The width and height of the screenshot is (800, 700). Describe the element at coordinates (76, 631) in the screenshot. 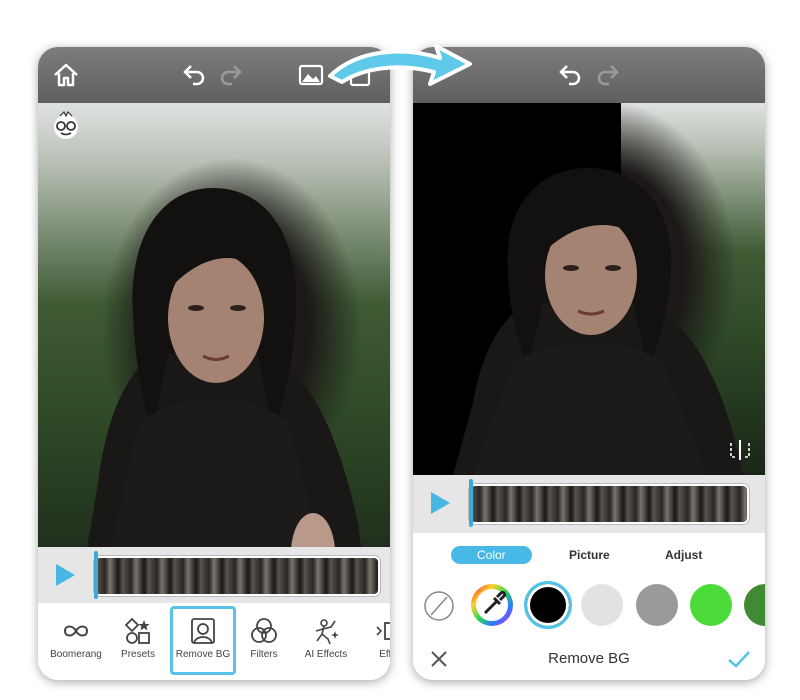

I see `boomerang-icon` at that location.